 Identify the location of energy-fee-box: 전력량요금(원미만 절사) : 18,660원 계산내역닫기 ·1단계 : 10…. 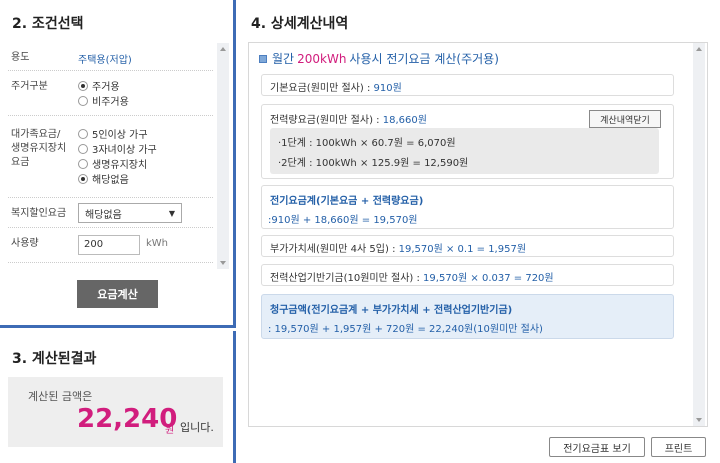
(467, 141).